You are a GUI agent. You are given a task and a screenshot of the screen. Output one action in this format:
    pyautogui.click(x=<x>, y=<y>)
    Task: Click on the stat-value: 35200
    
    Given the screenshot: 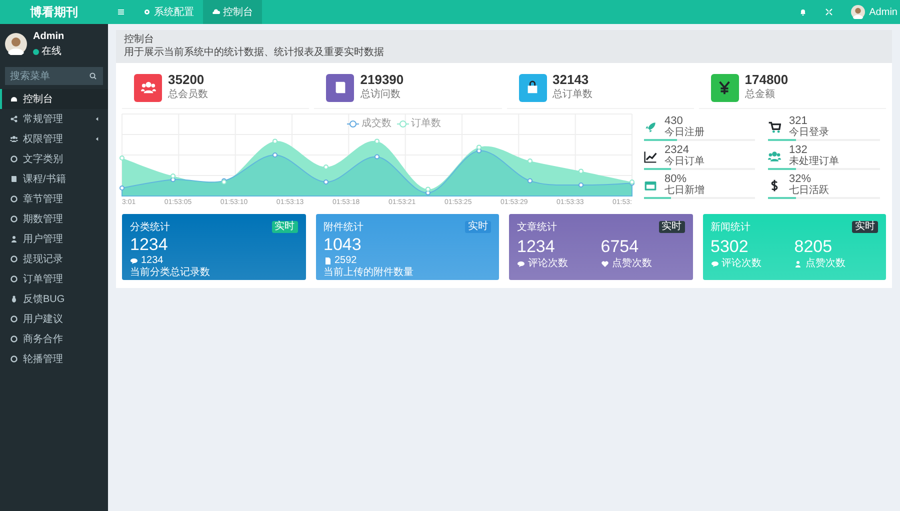 What is the action you would take?
    pyautogui.click(x=187, y=80)
    